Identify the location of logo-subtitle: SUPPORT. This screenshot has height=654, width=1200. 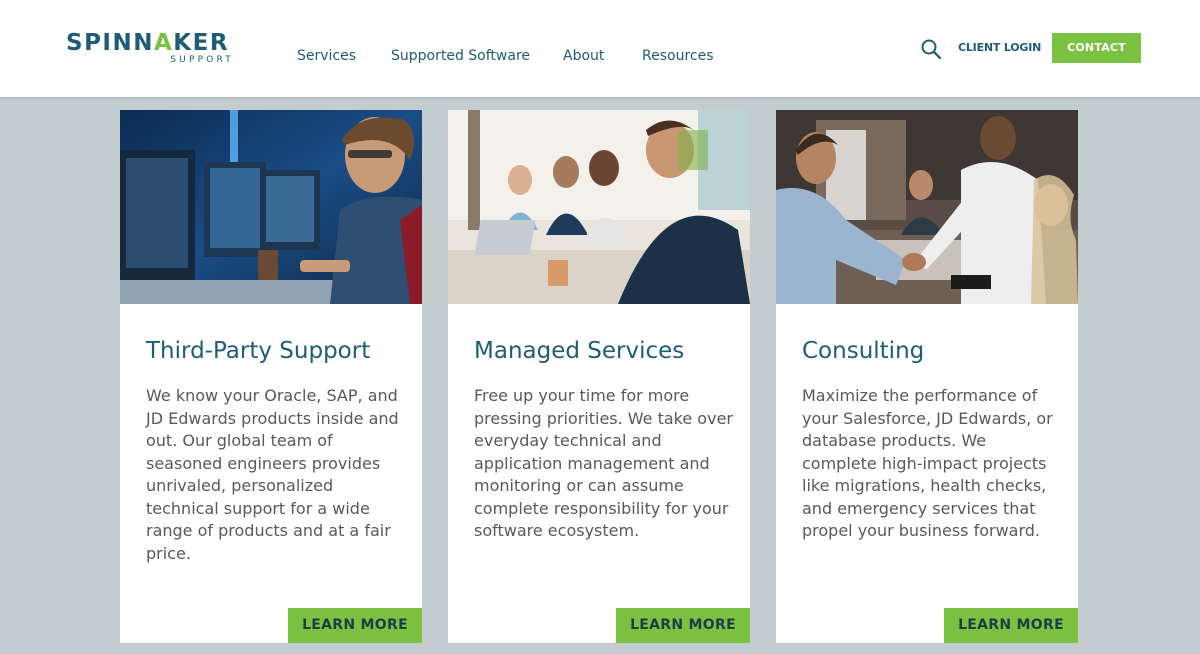
(202, 60).